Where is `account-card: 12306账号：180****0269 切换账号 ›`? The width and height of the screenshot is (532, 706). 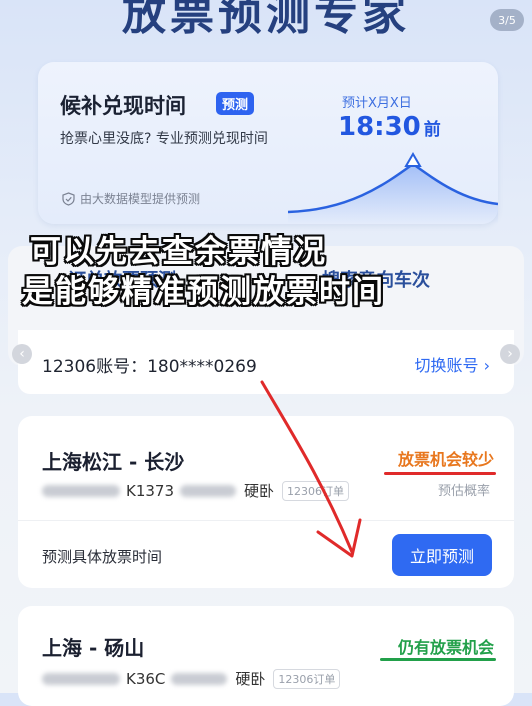 account-card: 12306账号：180****0269 切换账号 › is located at coordinates (266, 362).